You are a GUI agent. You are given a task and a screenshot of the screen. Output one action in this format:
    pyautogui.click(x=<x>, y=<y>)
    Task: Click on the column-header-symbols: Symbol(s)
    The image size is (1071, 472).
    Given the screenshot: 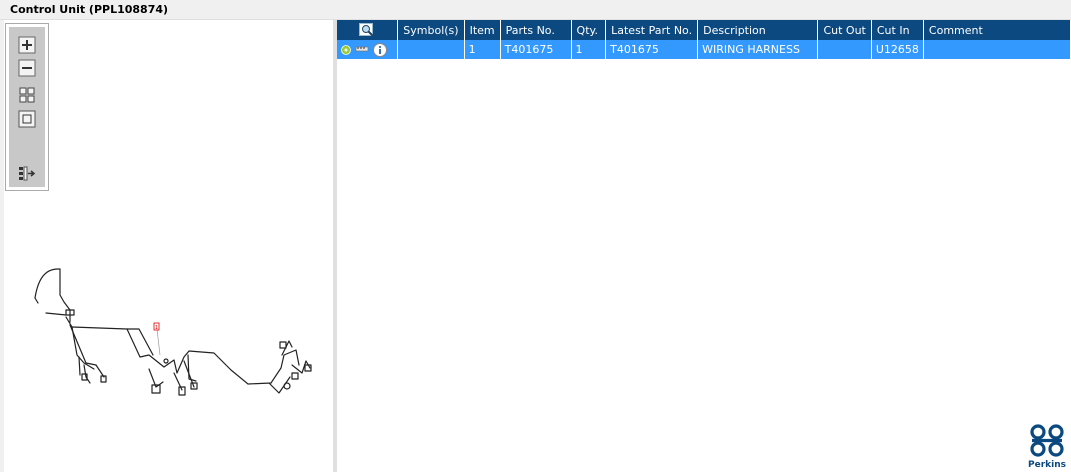 What is the action you would take?
    pyautogui.click(x=431, y=30)
    